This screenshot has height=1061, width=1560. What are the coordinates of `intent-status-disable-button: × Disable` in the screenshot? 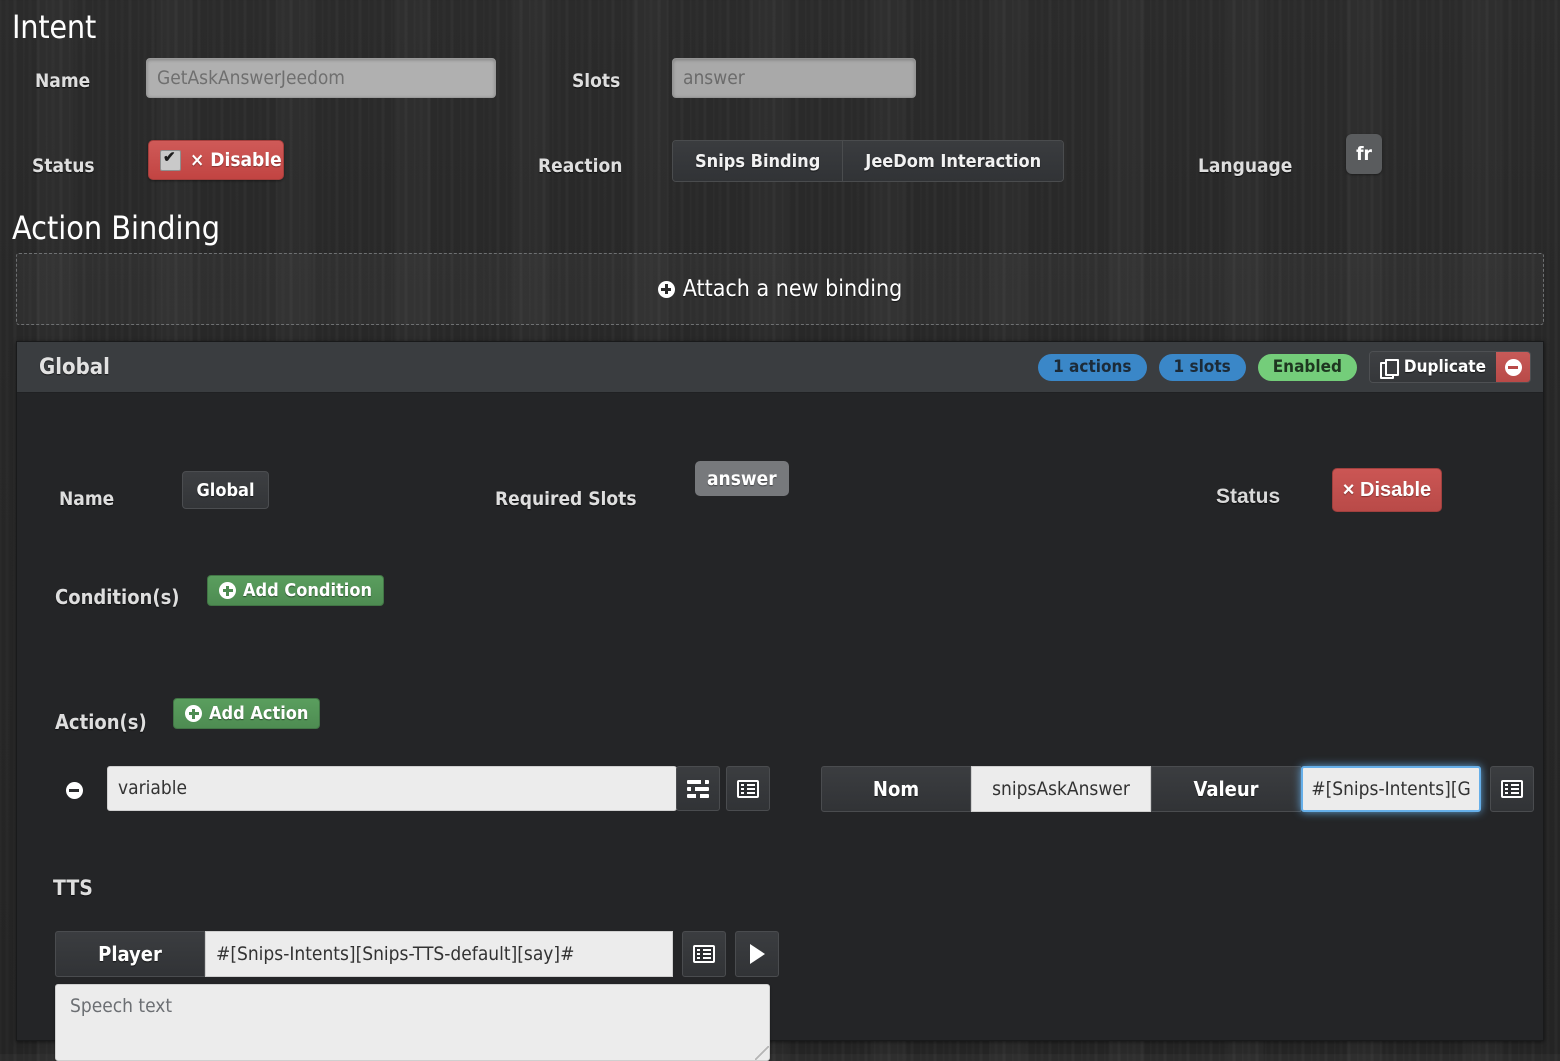 It's located at (216, 160).